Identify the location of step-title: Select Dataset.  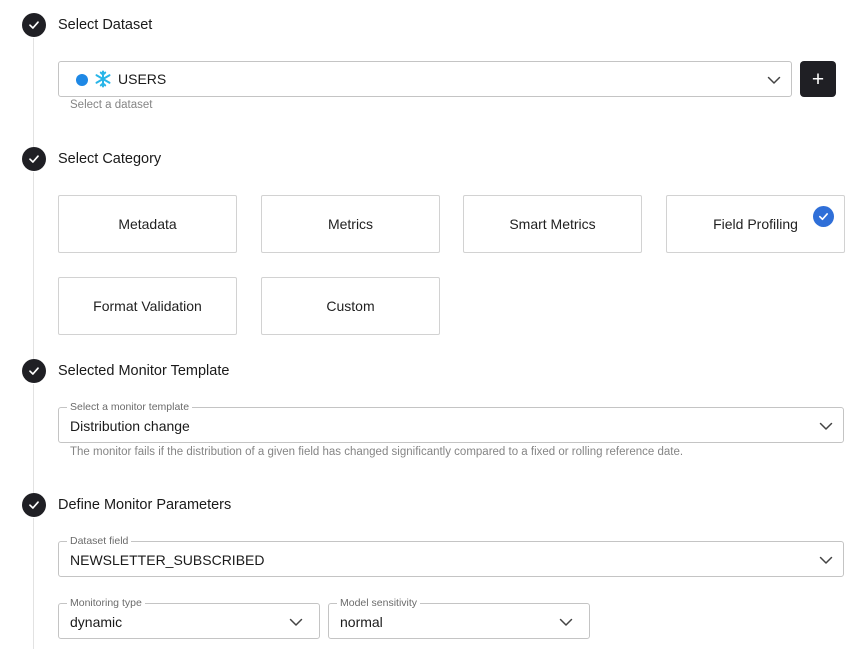
(105, 25).